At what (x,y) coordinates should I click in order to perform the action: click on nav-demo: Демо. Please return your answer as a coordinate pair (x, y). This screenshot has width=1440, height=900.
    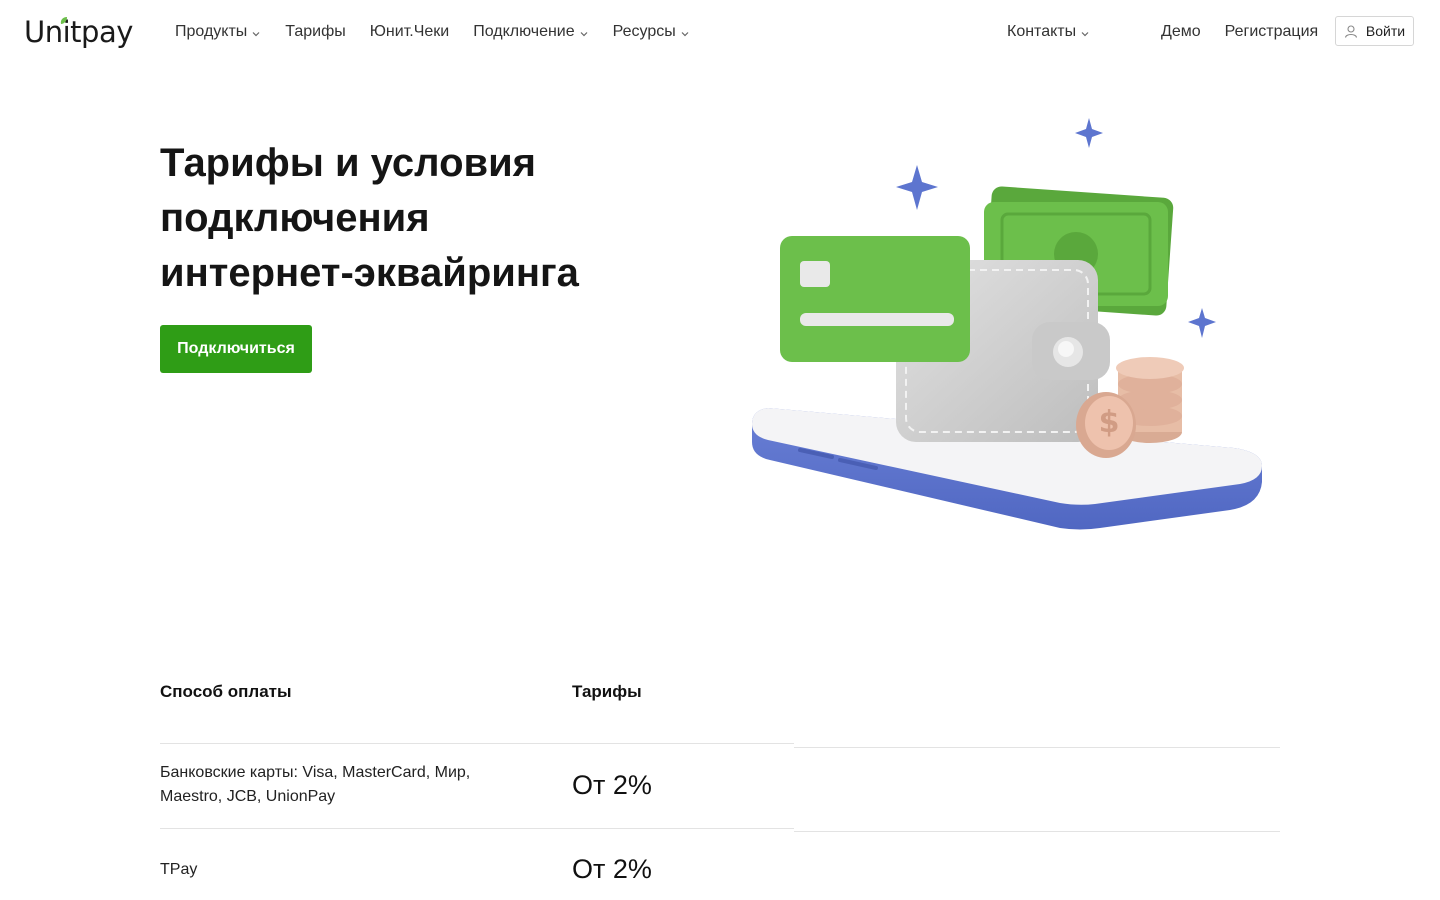
    Looking at the image, I should click on (1181, 32).